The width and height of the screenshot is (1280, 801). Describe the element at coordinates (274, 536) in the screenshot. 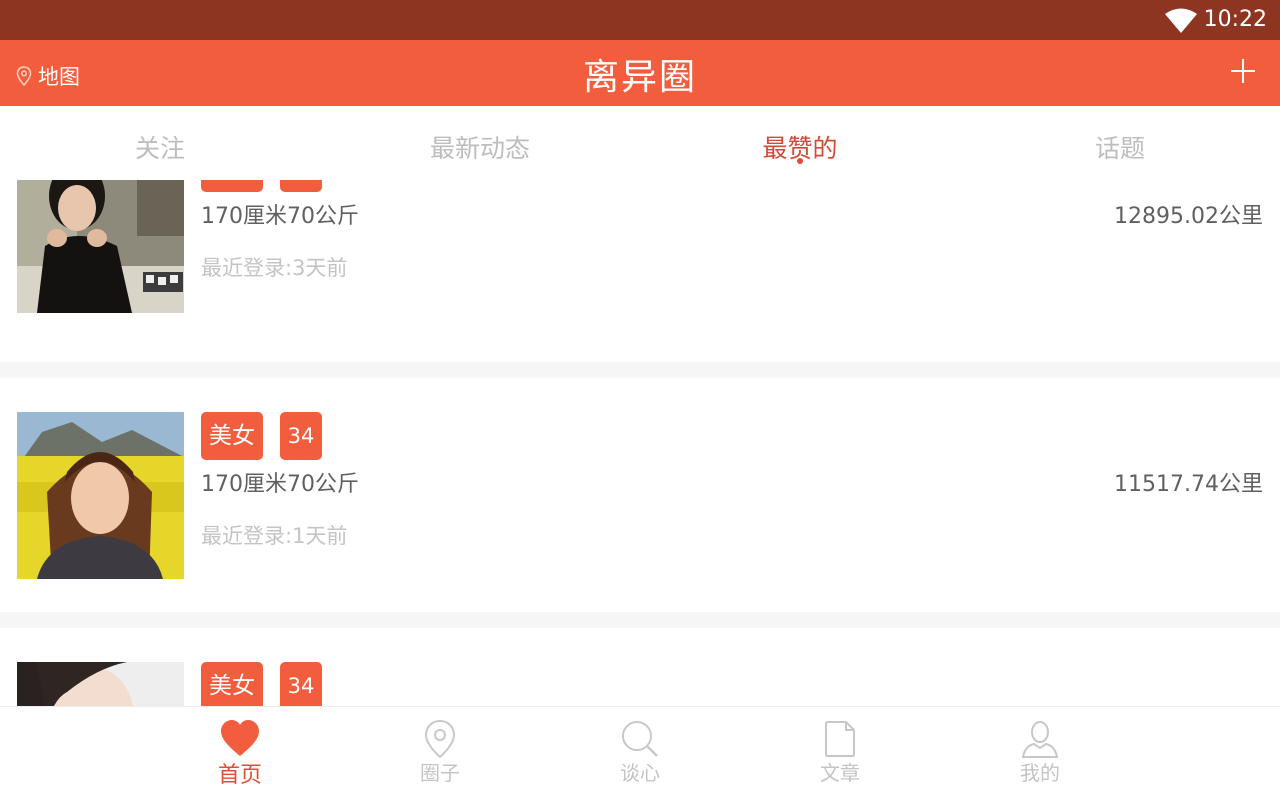

I see `last-login: 最近登录:1天前` at that location.